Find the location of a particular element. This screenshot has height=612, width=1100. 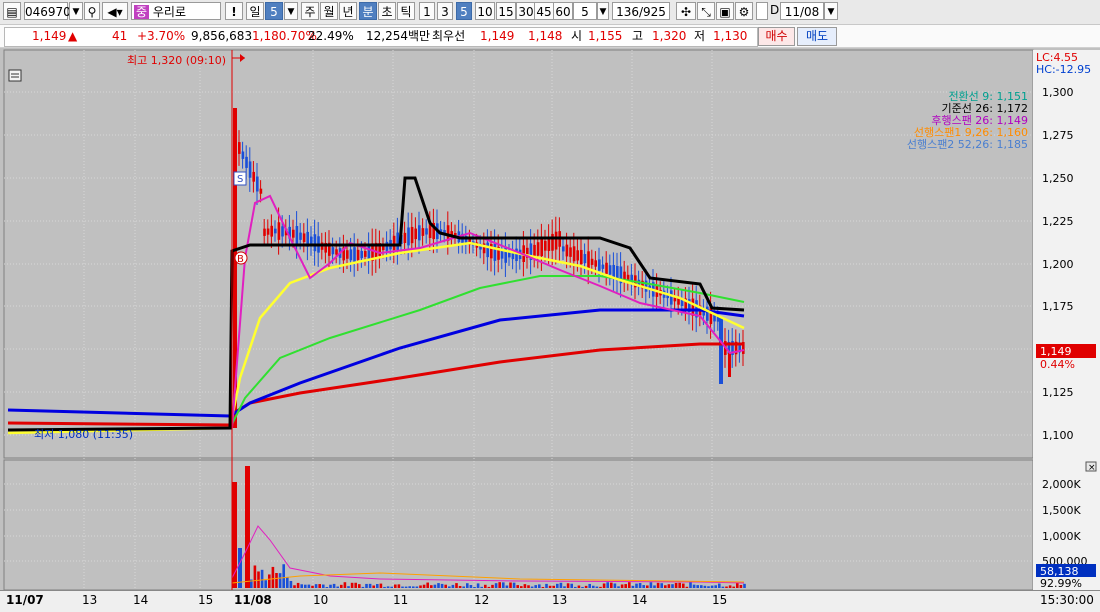

high-price: 1,320 is located at coordinates (669, 36).